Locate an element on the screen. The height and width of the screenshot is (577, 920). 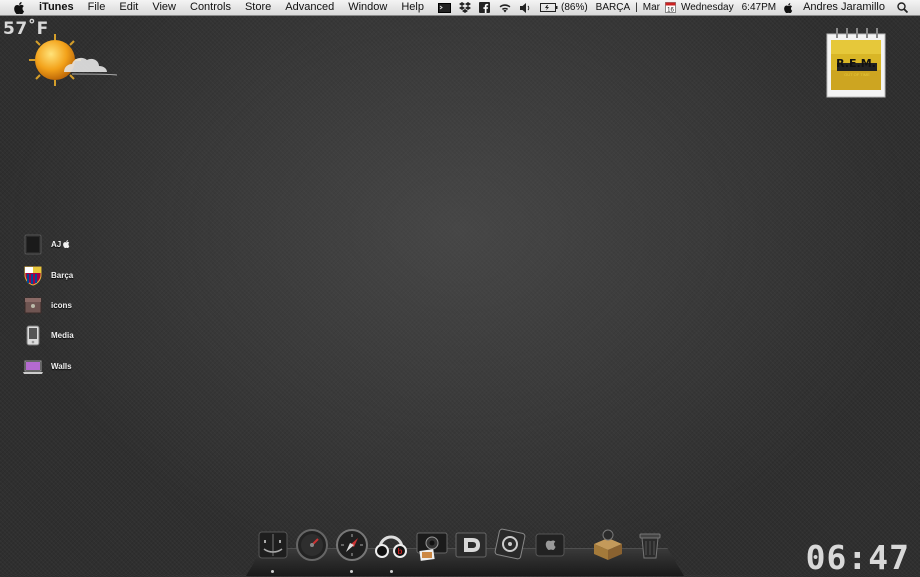
album-band: R.E.M. is located at coordinates (856, 63).